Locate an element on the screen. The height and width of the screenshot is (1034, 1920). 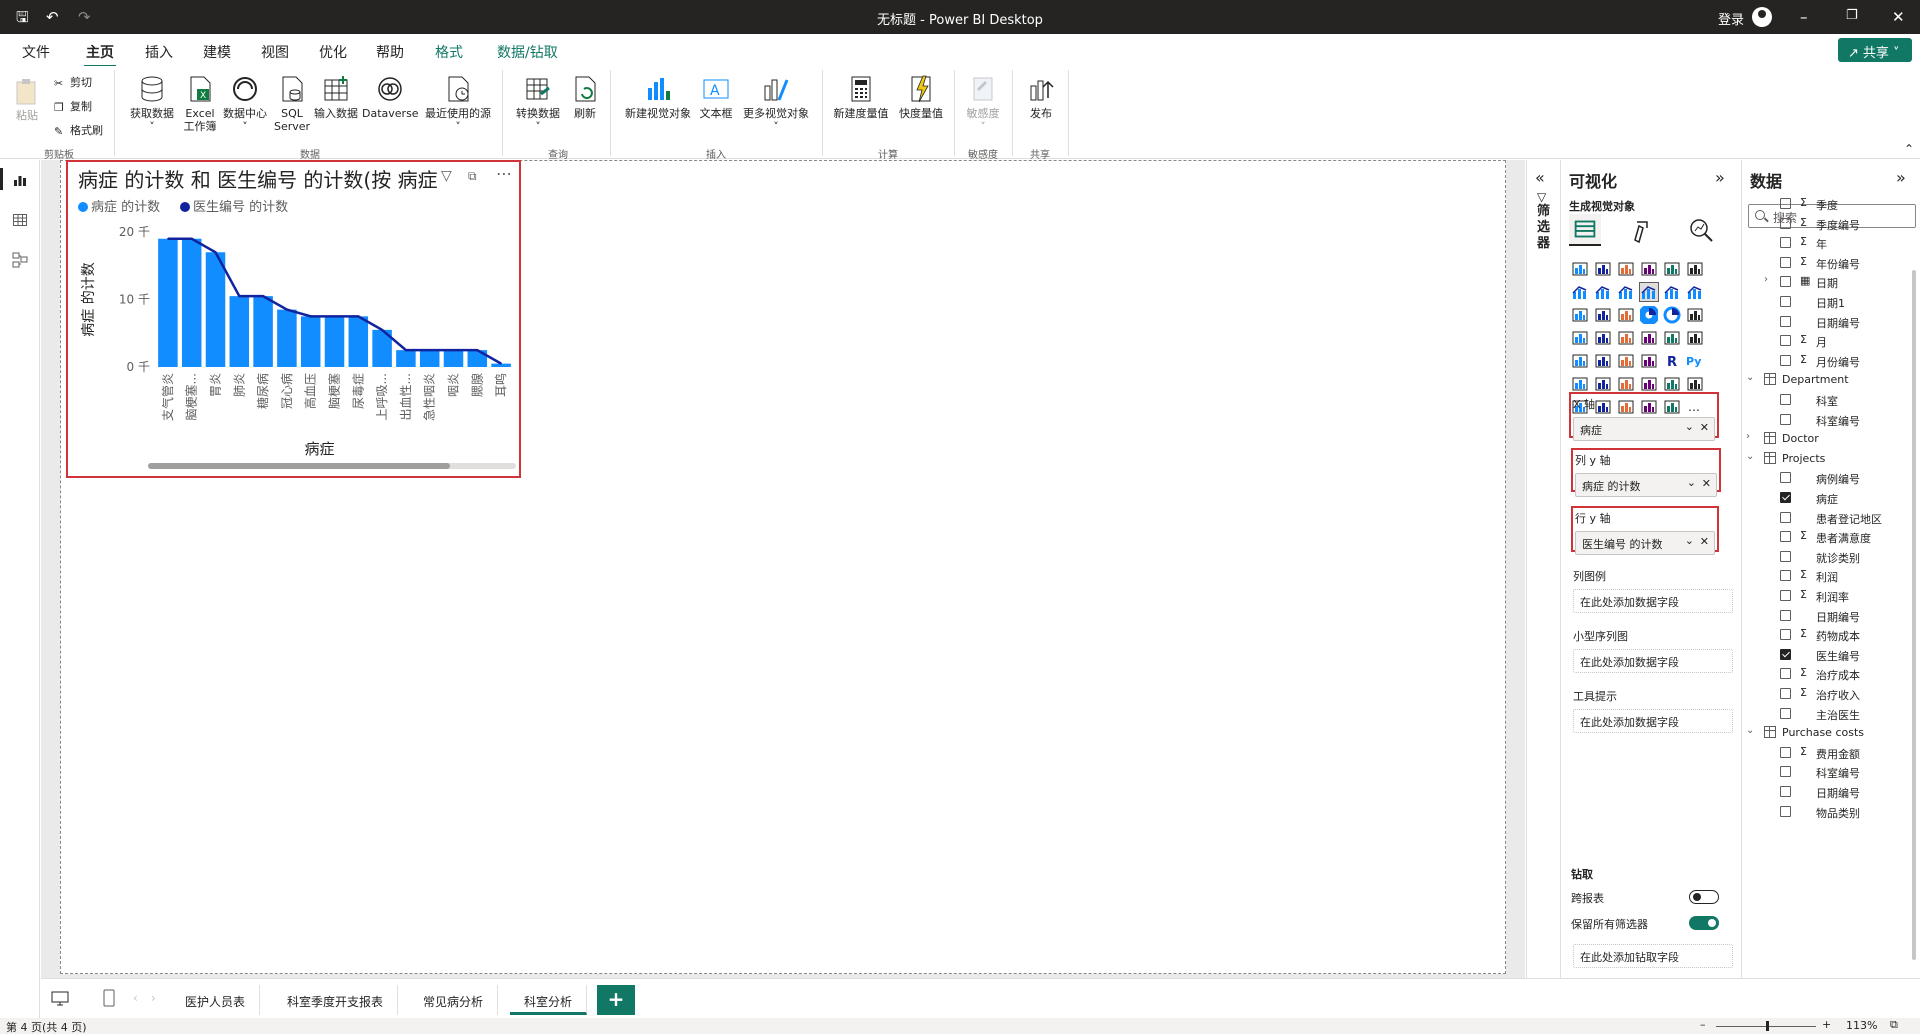
new-measure-button: 新建度量值 is located at coordinates (861, 97).